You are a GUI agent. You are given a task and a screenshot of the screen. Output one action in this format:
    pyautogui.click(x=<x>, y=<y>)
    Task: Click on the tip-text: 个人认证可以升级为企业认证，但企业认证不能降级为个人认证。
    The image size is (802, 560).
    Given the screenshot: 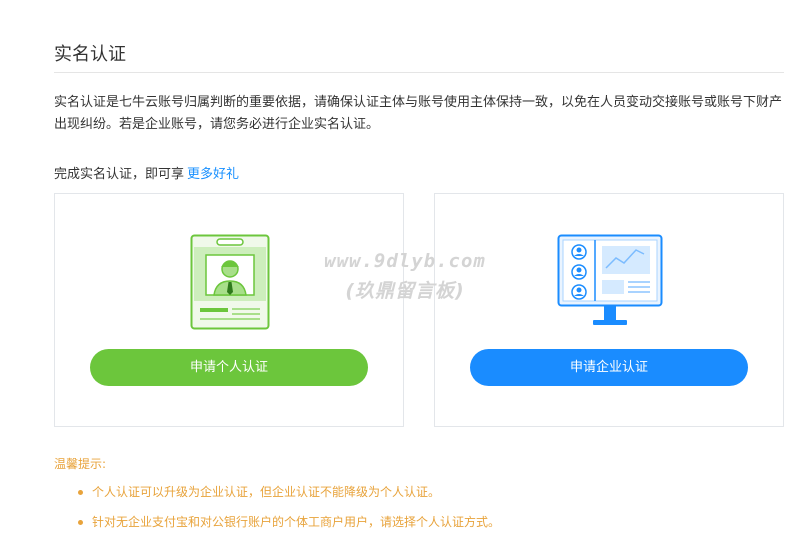 What is the action you would take?
    pyautogui.click(x=266, y=492)
    